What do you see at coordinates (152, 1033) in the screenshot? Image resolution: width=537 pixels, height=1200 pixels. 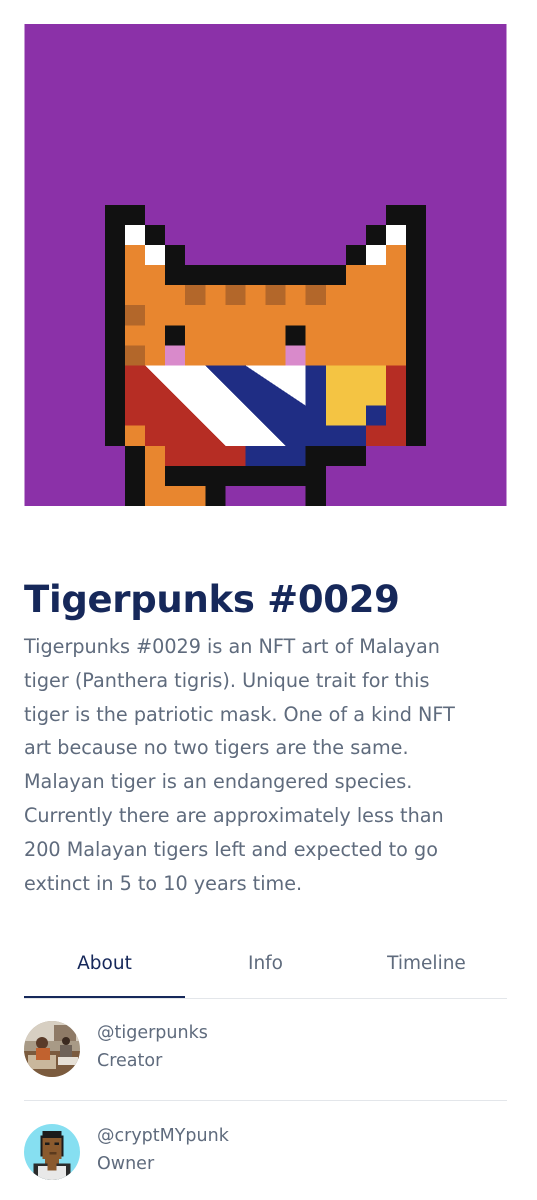 I see `creator-handle: @tigerpunks` at bounding box center [152, 1033].